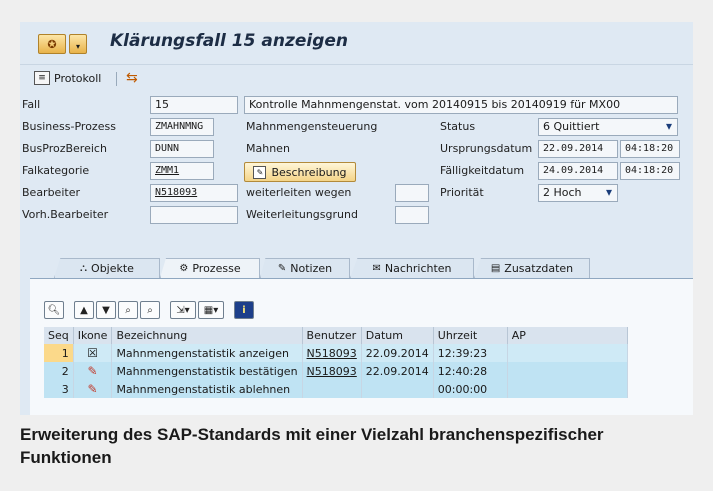 The width and height of the screenshot is (713, 491). I want to click on column-header-seq: Seq, so click(59, 335).